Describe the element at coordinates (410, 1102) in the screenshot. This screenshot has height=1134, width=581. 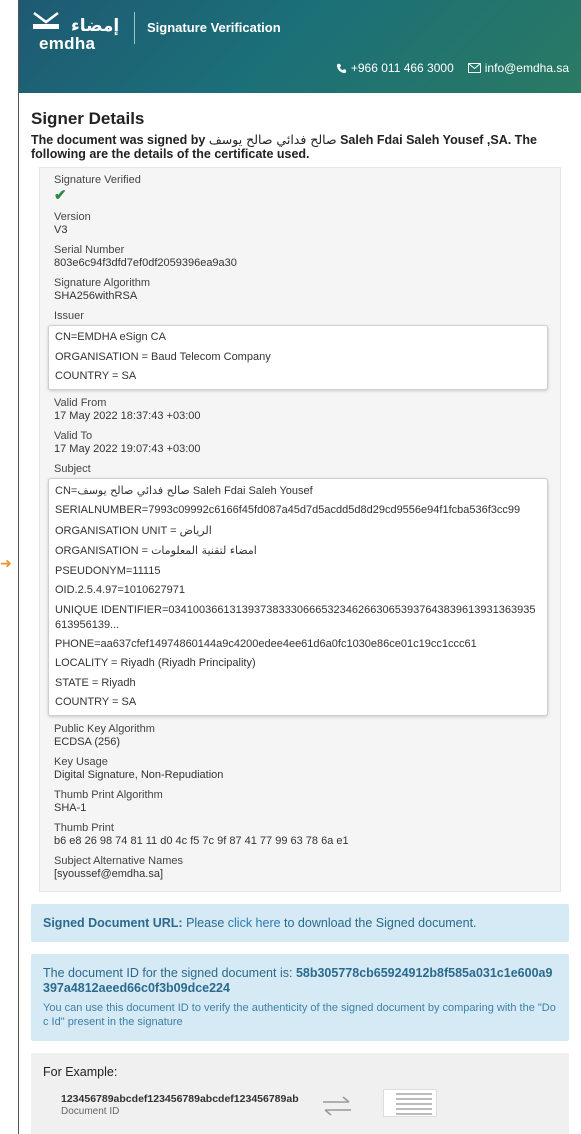
I see `signature-thumbnail` at that location.